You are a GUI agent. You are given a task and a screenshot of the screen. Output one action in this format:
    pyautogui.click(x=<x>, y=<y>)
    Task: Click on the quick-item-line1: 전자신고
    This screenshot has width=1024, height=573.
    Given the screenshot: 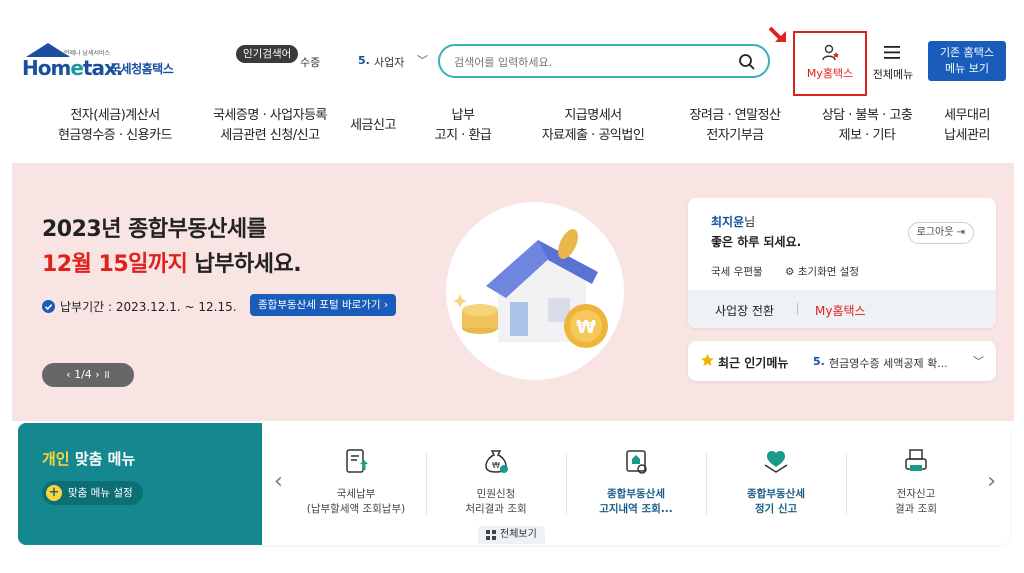 What is the action you would take?
    pyautogui.click(x=916, y=494)
    